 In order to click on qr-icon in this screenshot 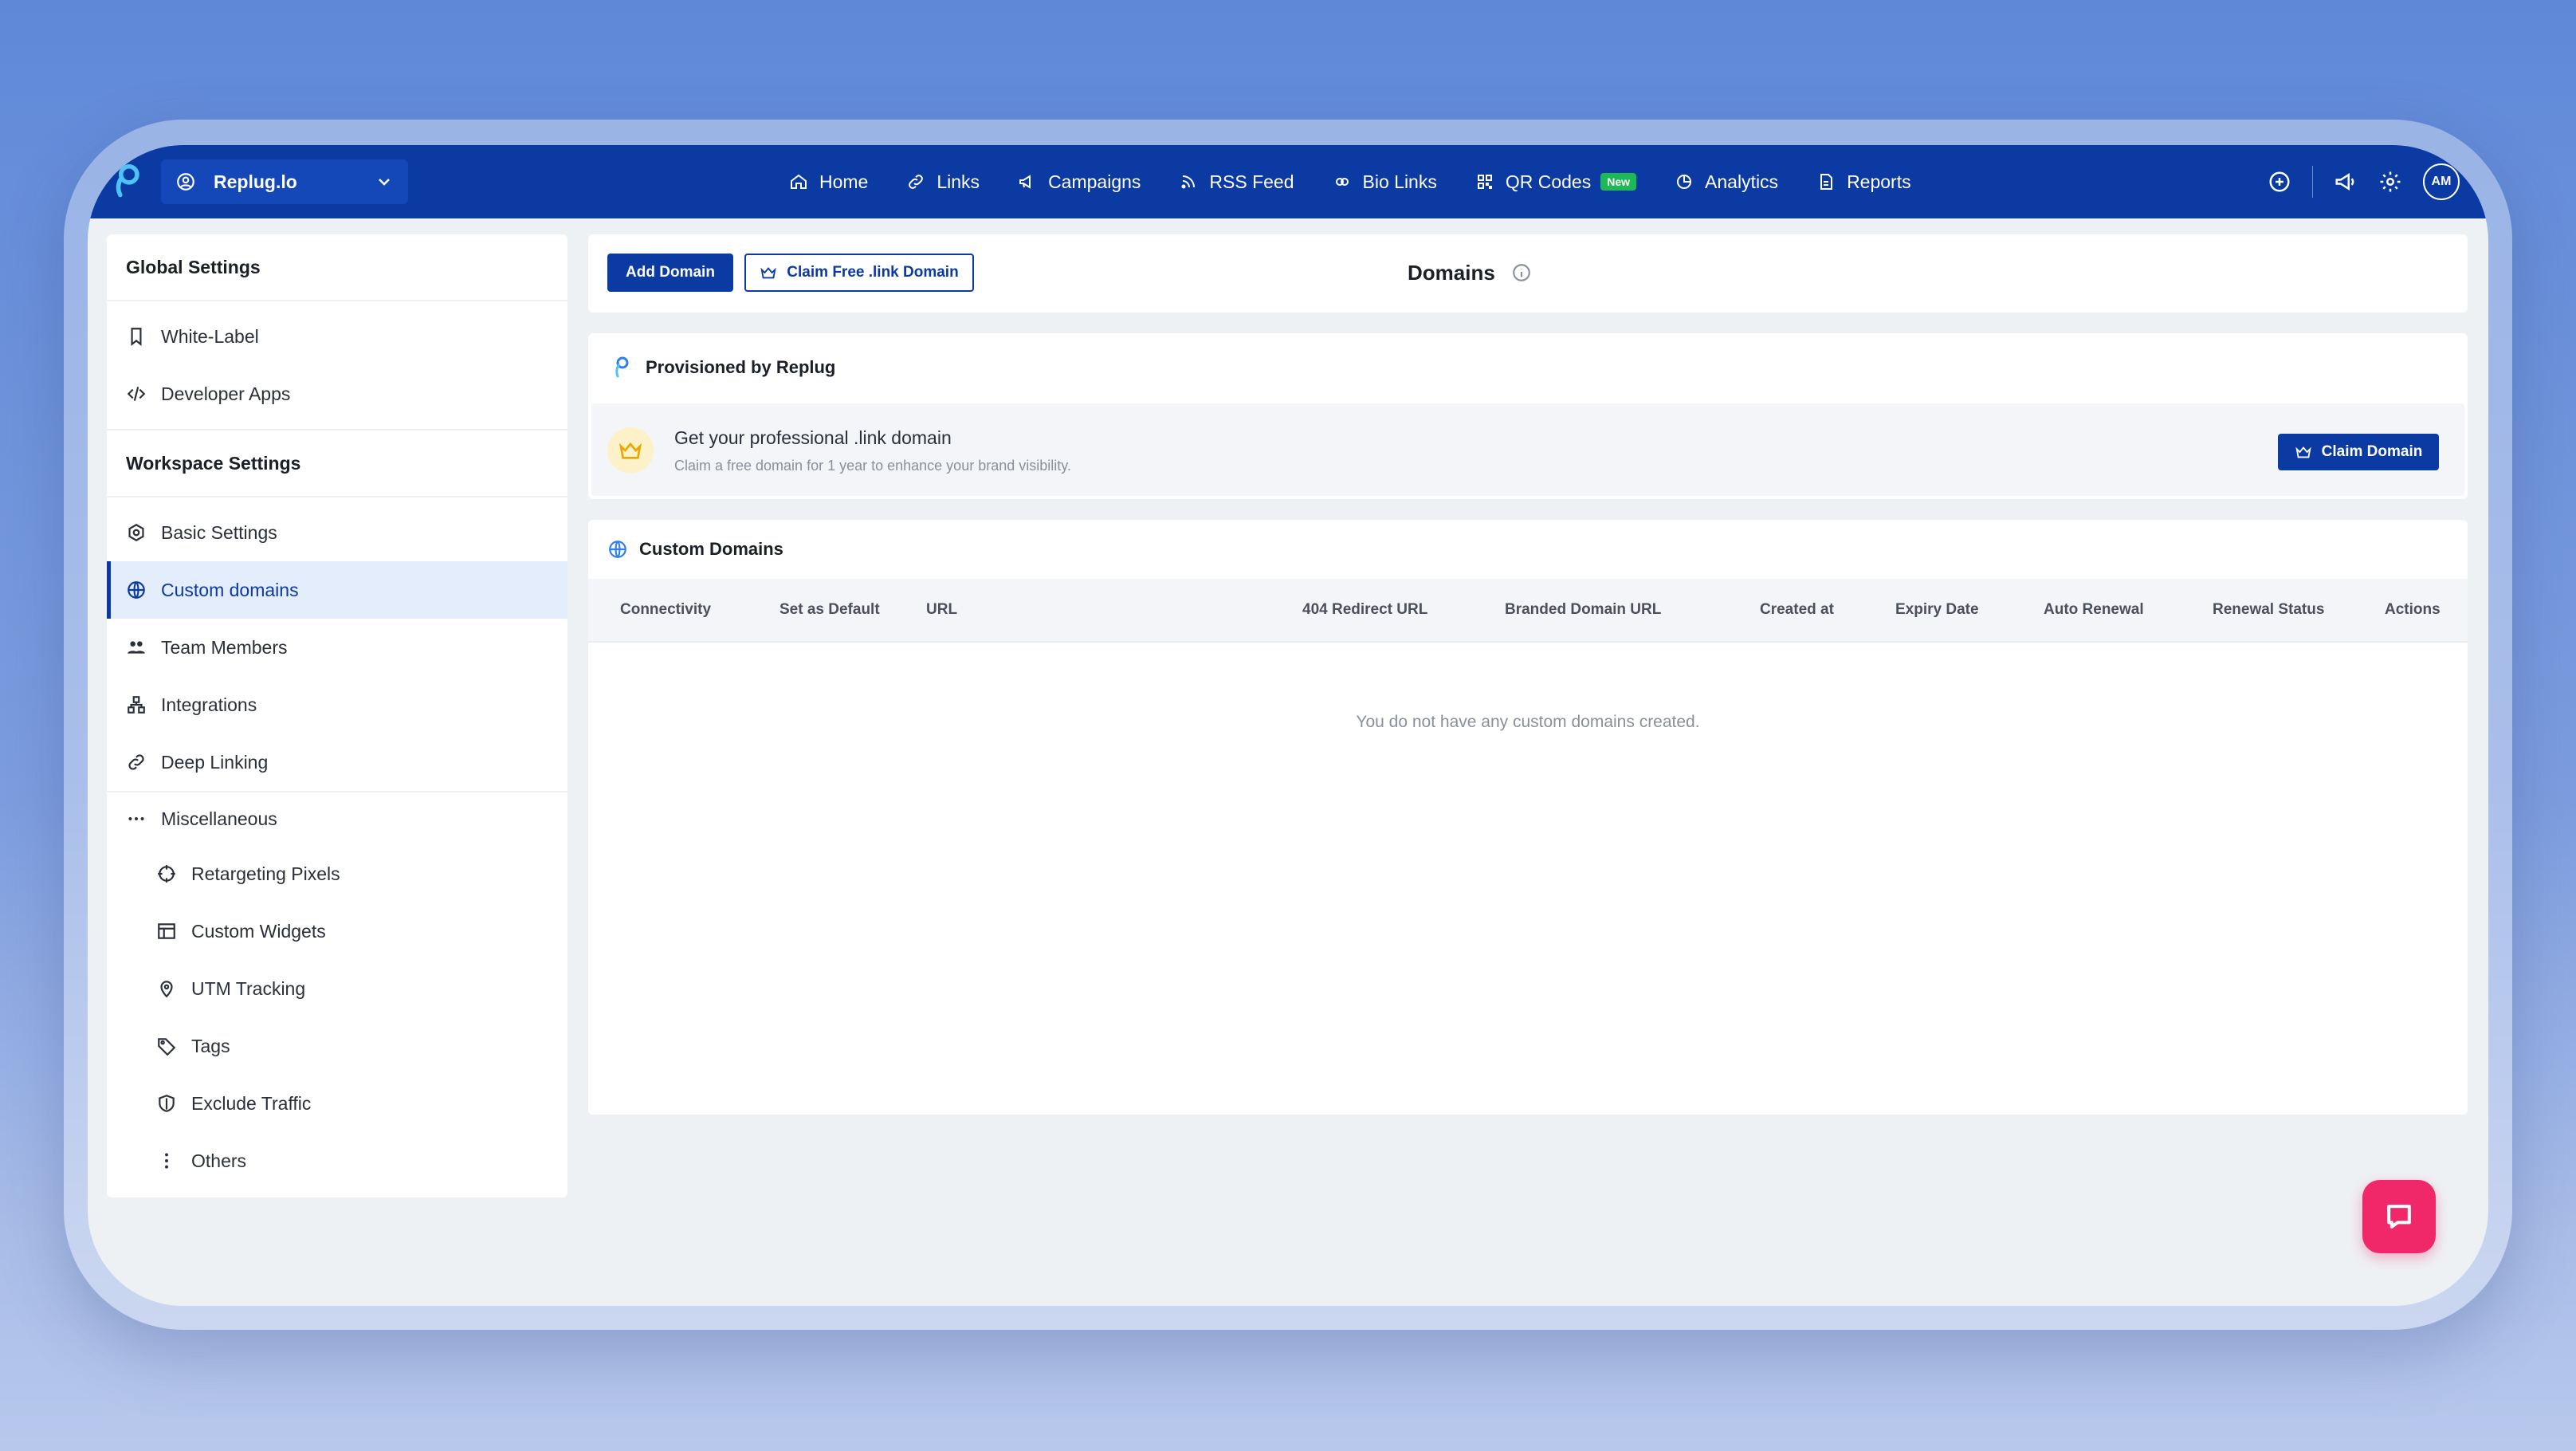, I will do `click(1484, 182)`.